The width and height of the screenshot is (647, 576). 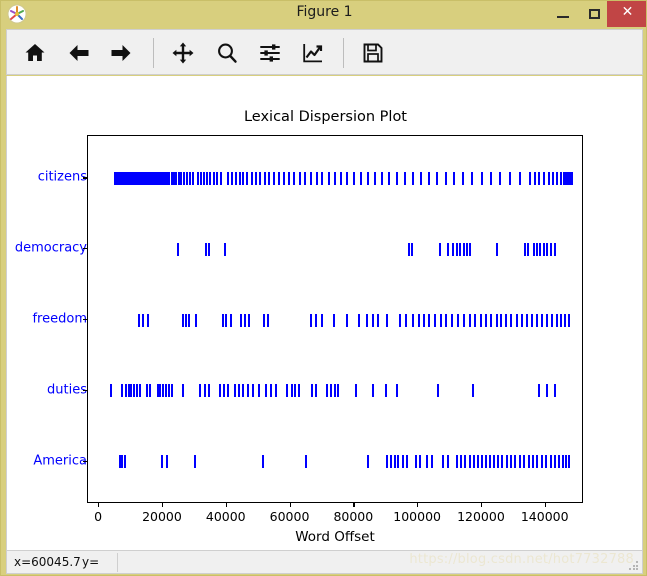 What do you see at coordinates (563, 14) in the screenshot?
I see `minimize-button` at bounding box center [563, 14].